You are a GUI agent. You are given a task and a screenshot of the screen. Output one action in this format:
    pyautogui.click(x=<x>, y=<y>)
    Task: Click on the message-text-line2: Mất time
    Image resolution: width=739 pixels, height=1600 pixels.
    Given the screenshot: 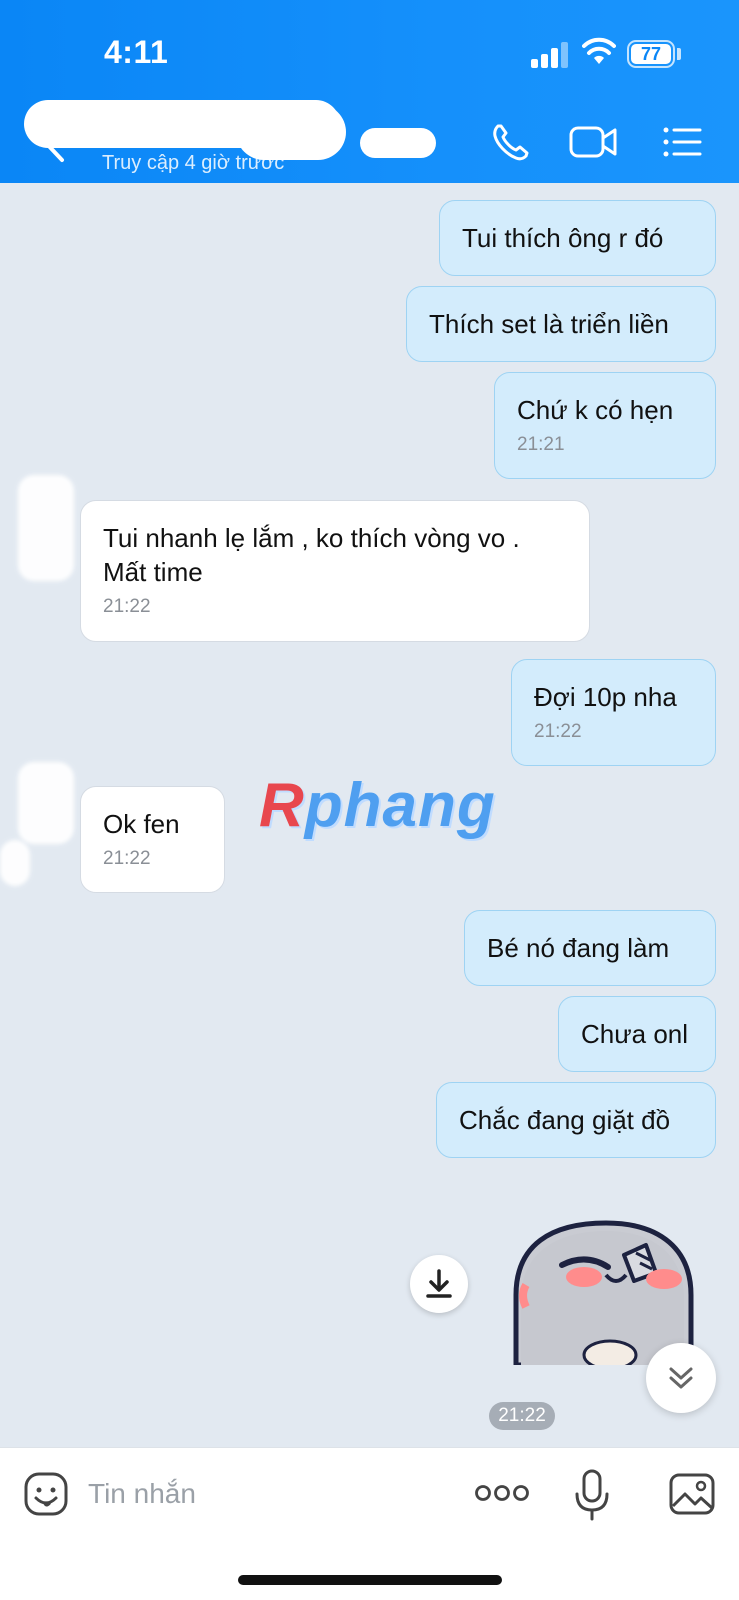 What is the action you would take?
    pyautogui.click(x=153, y=572)
    